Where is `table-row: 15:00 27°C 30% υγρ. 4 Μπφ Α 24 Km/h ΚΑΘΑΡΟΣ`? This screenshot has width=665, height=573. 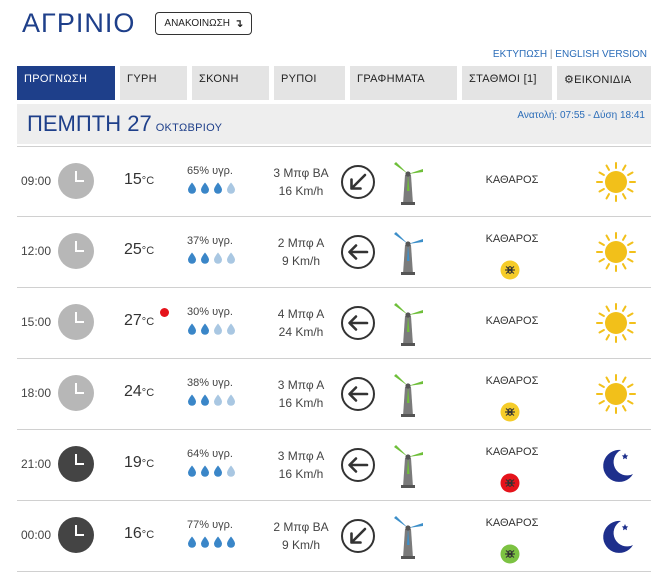
table-row: 15:00 27°C 30% υγρ. 4 Μπφ Α 24 Km/h ΚΑΘΑΡΟΣ is located at coordinates (334, 323).